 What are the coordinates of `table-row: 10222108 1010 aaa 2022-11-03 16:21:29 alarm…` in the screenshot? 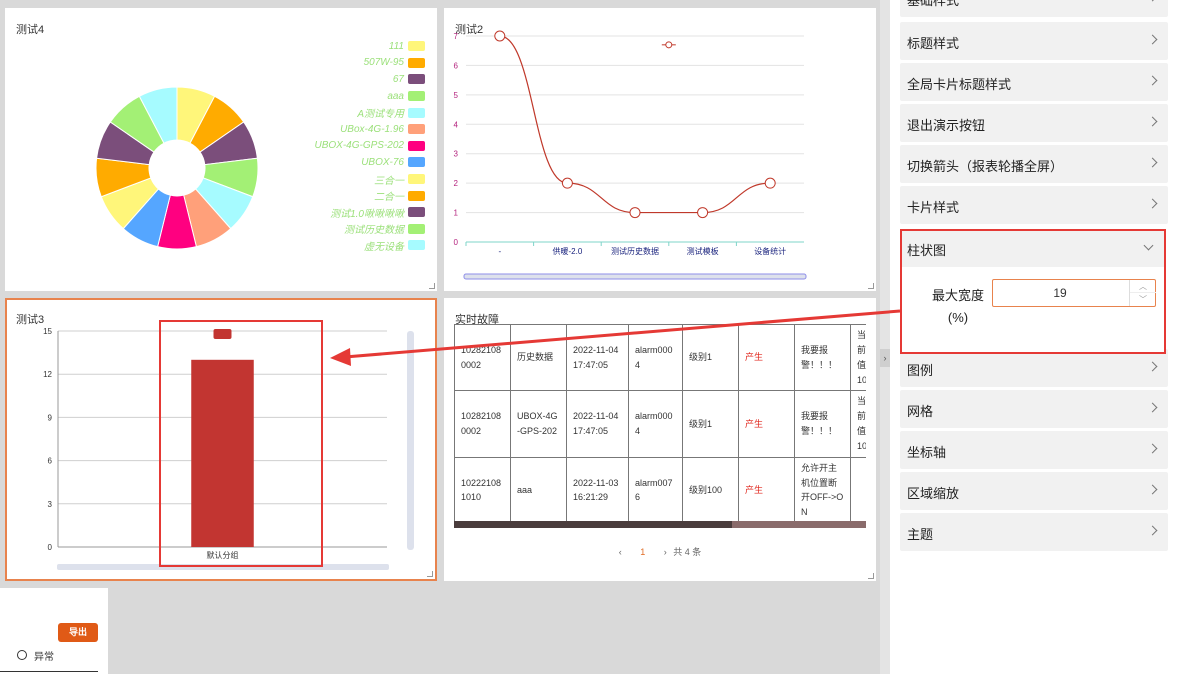 It's located at (660, 490).